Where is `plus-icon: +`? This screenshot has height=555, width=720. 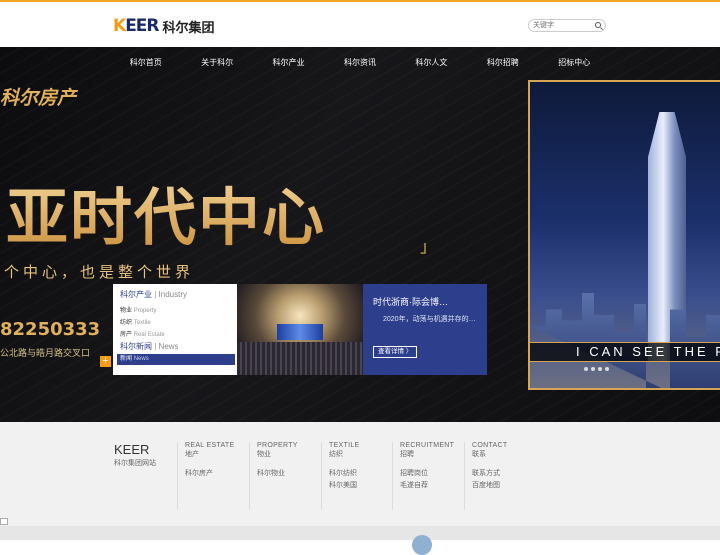
plus-icon: + is located at coordinates (105, 361).